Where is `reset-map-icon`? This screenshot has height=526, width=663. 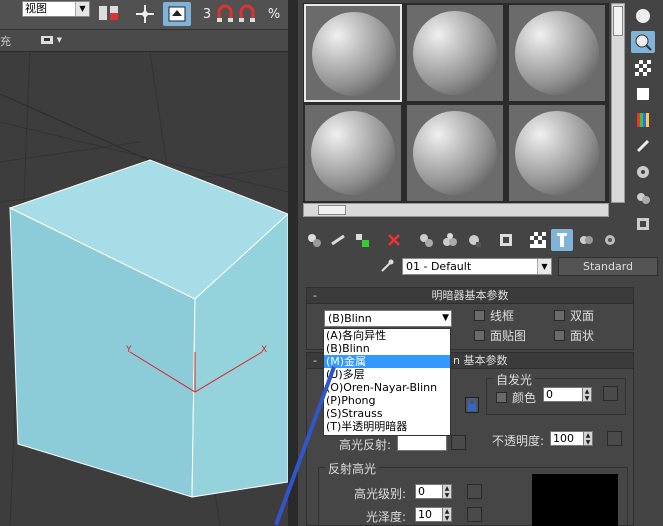
reset-map-icon is located at coordinates (394, 240).